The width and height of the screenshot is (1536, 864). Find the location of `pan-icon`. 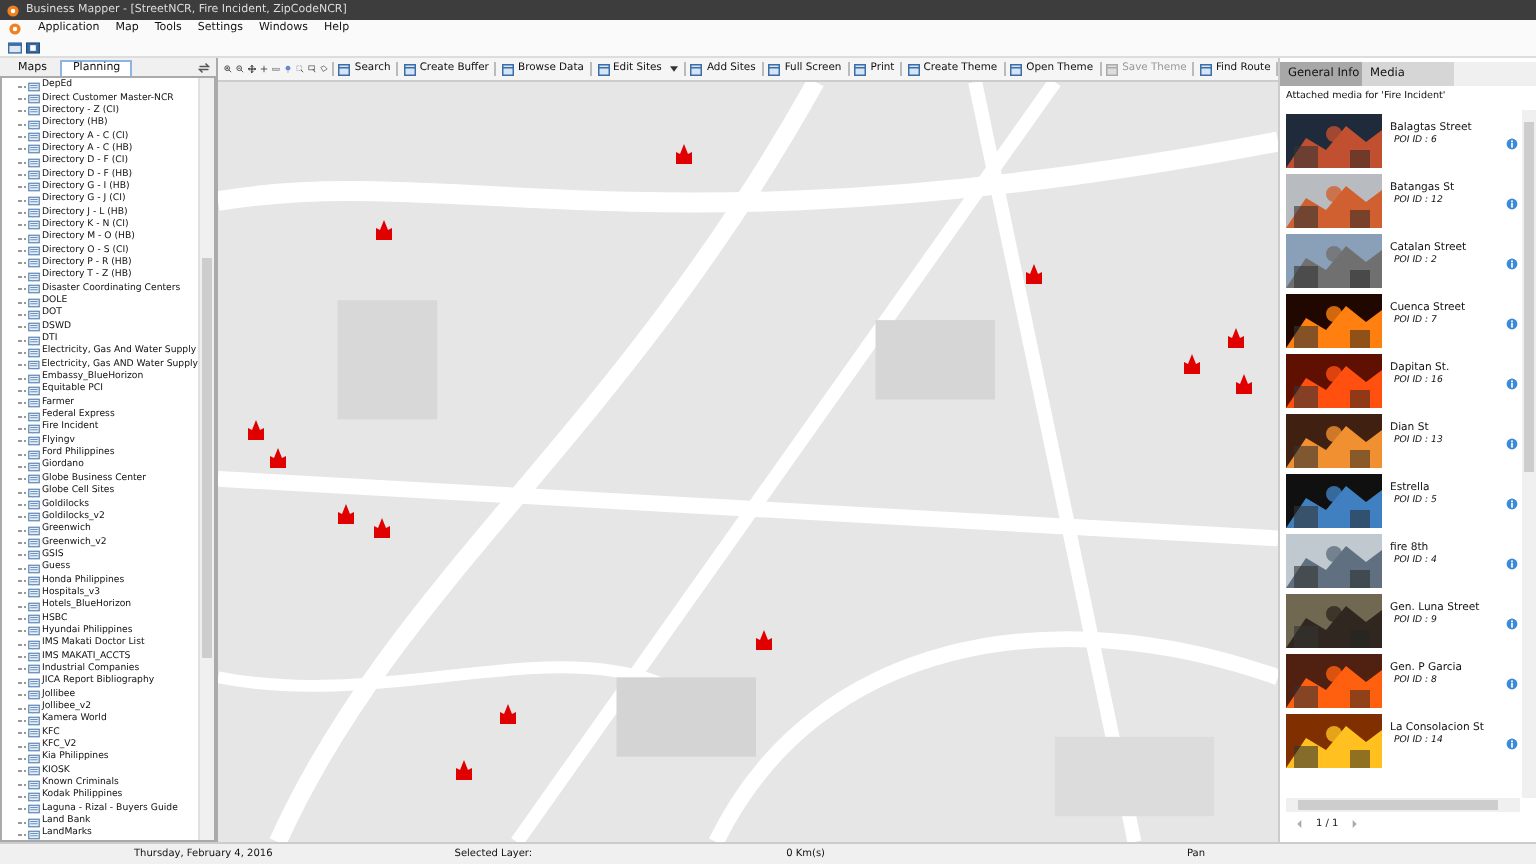

pan-icon is located at coordinates (251, 69).